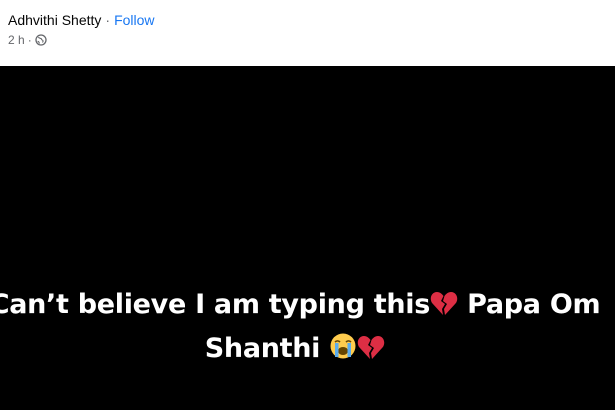  I want to click on post-text-part-1: Can’t believe I am typing this, so click(215, 304).